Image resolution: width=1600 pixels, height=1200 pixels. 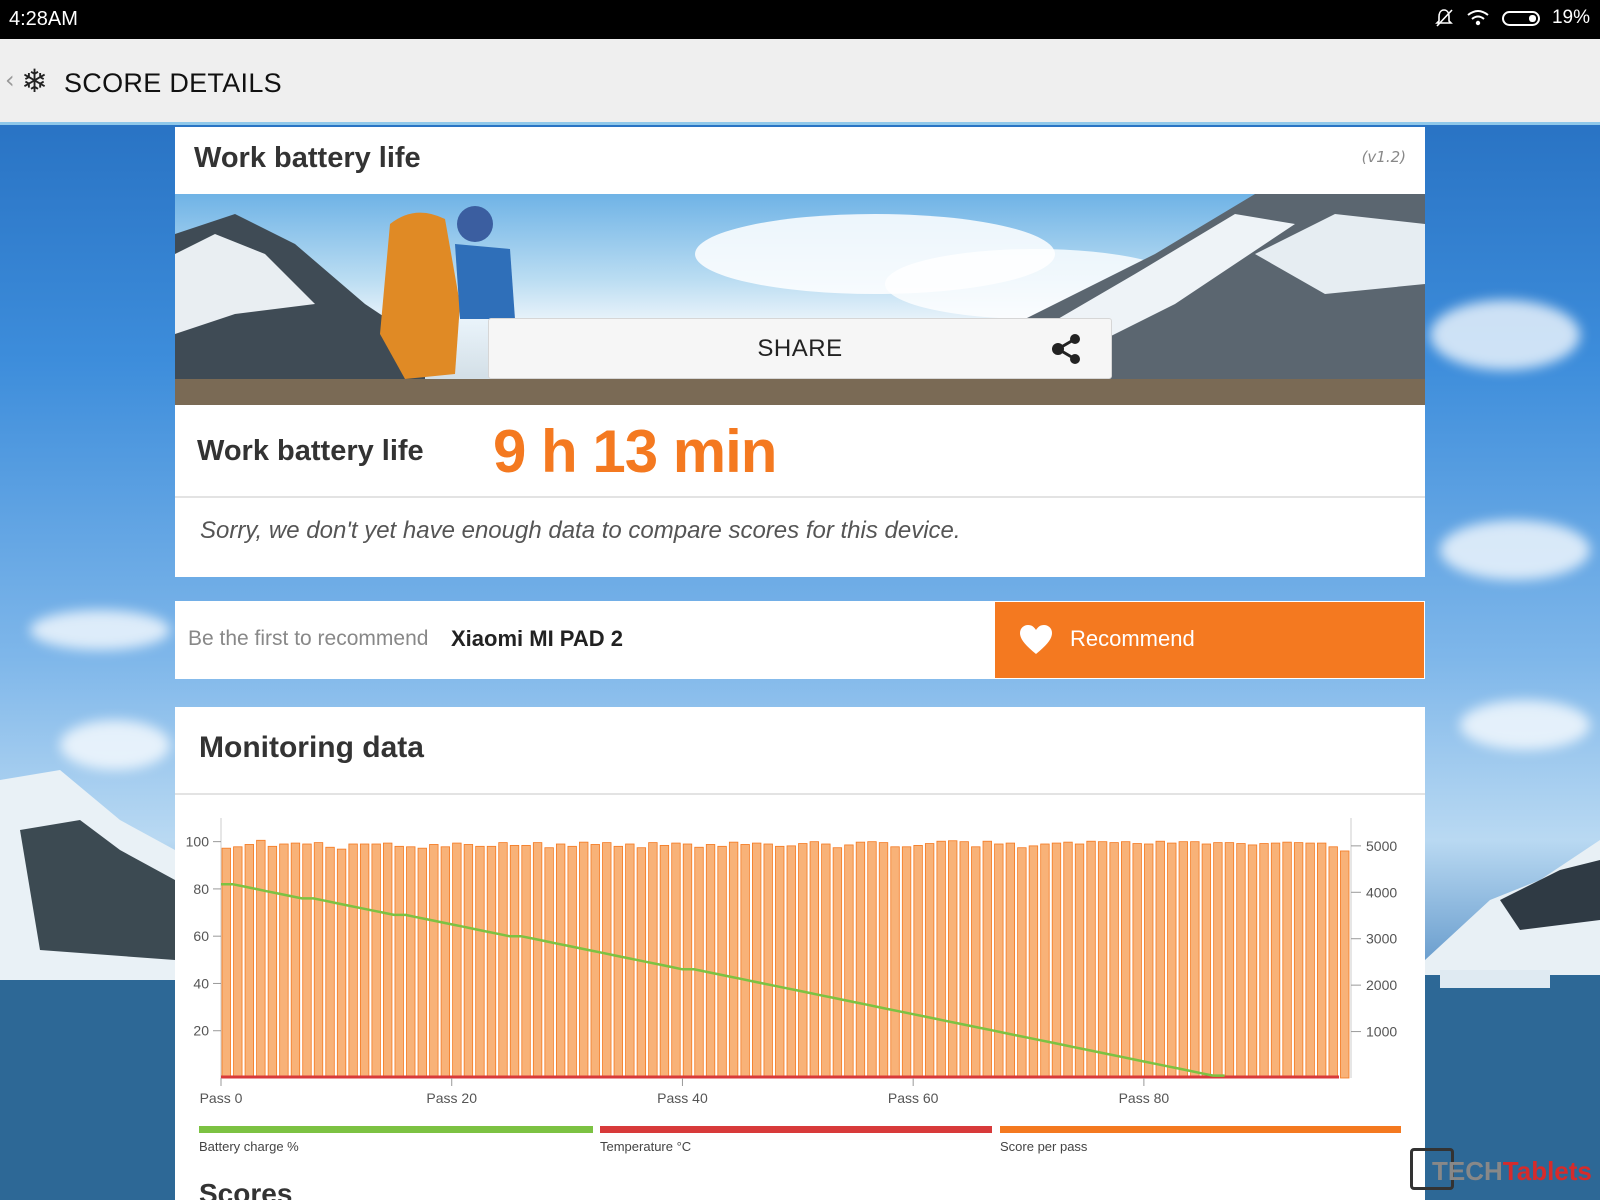 I want to click on legend-temperature-label: Temperature °C, so click(x=646, y=1146).